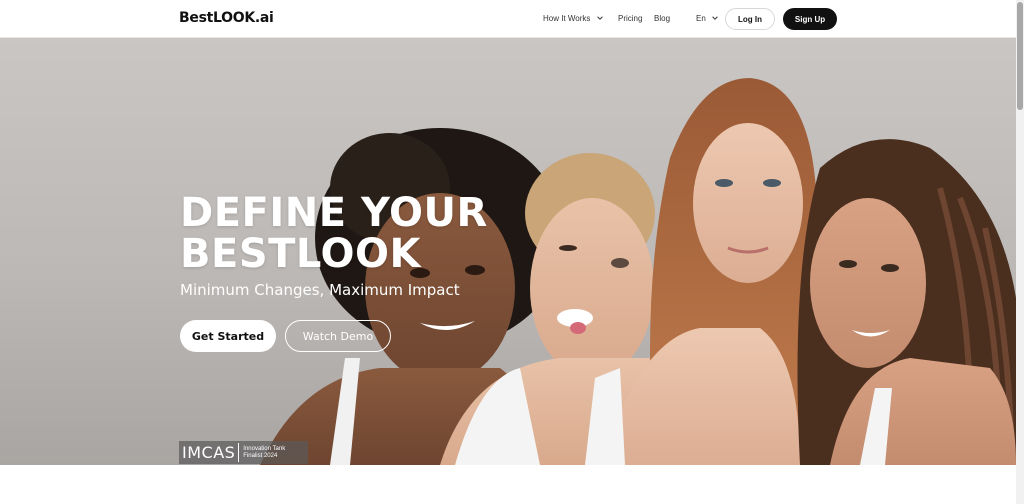  Describe the element at coordinates (630, 18) in the screenshot. I see `nav-pricing: Pricing` at that location.